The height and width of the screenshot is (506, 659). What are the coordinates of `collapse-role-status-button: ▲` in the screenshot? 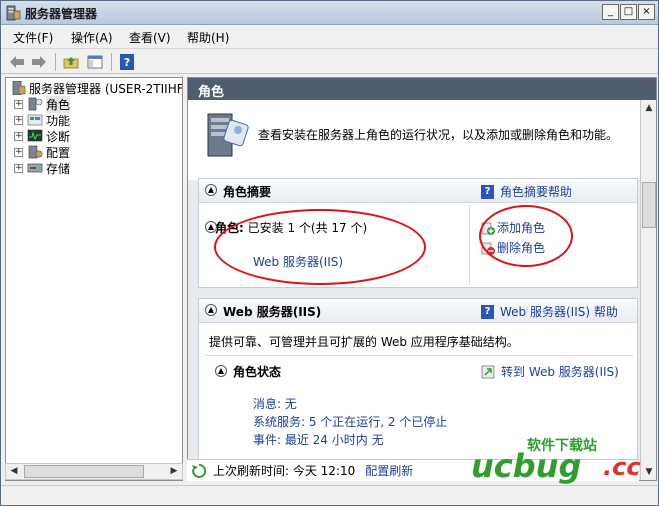 It's located at (221, 371).